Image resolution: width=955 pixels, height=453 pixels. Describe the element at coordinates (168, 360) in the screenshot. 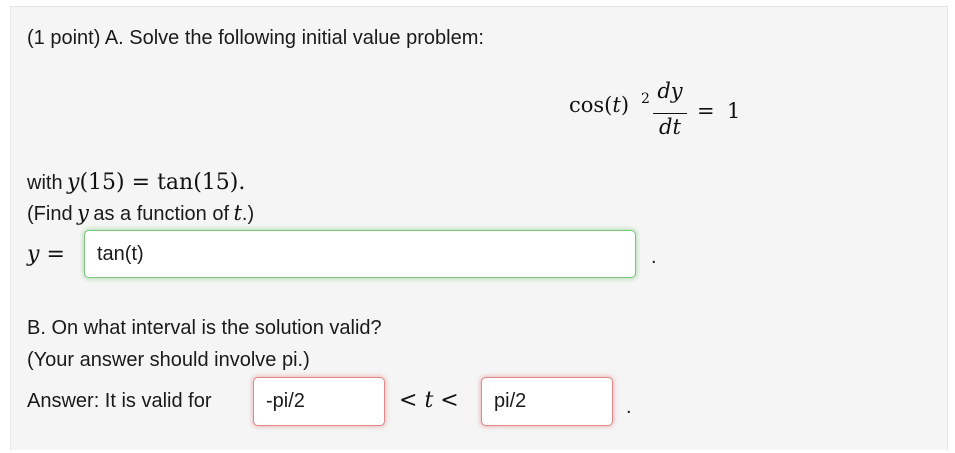

I see `part-b-hint: (Your answer should involve pi.)` at that location.